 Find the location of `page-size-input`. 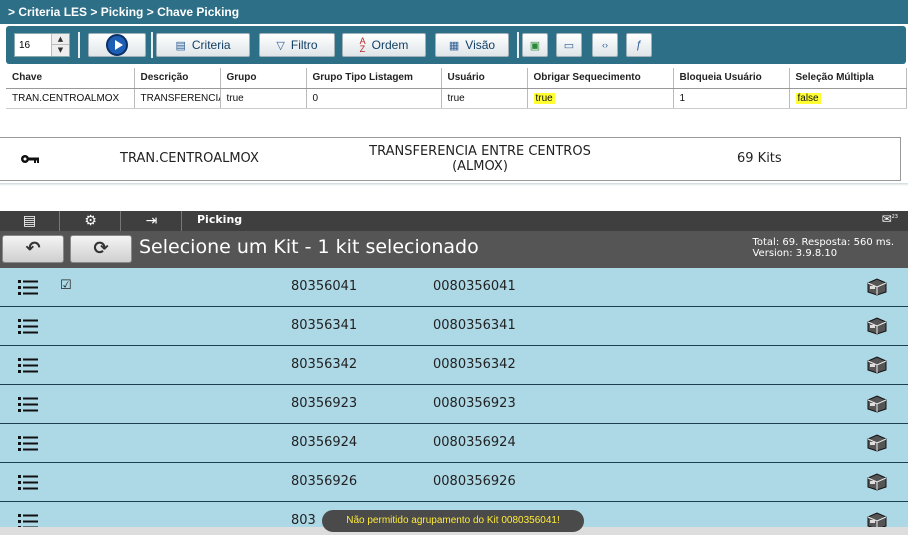

page-size-input is located at coordinates (33, 45).